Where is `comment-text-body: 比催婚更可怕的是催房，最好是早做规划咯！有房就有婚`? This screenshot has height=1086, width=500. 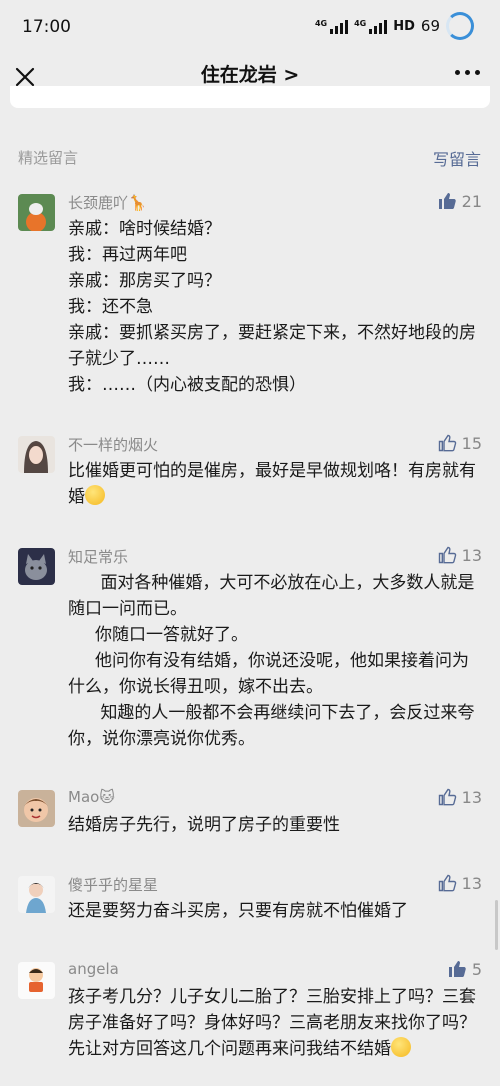
comment-text-body: 比催婚更可怕的是催房，最好是早做规划咯！有房就有婚 is located at coordinates (272, 484).